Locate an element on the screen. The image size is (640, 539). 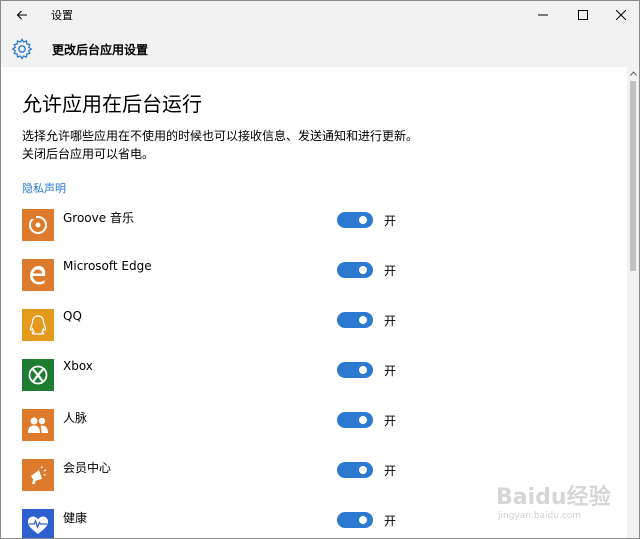
close-button is located at coordinates (619, 15).